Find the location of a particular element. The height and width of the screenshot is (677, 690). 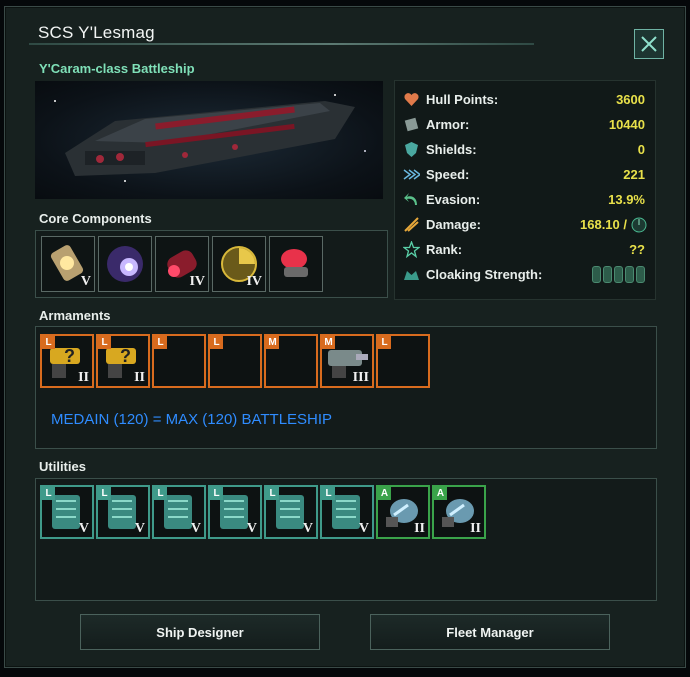

stat-value: 221 is located at coordinates (634, 174).